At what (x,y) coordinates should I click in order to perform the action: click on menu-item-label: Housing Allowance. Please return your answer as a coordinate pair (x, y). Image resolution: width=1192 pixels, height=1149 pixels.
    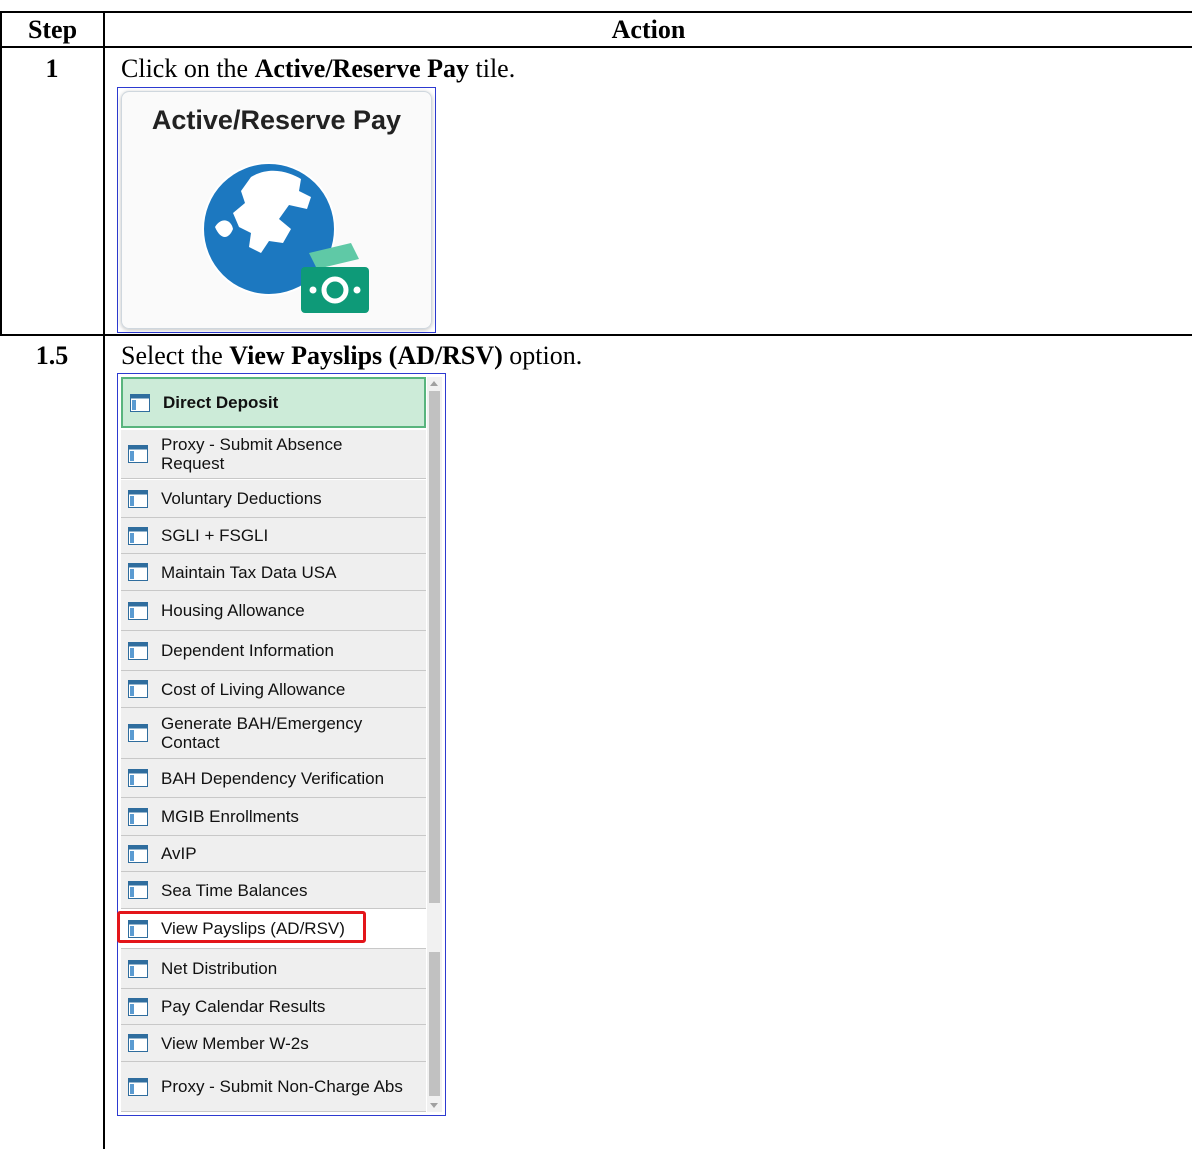
    Looking at the image, I should click on (233, 610).